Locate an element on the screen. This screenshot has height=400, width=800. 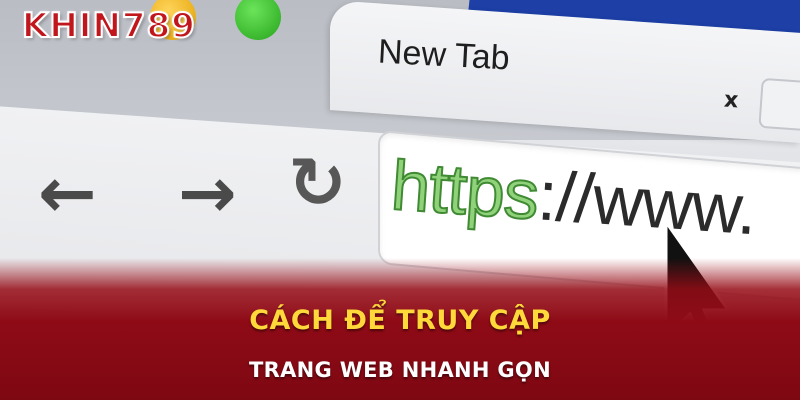
new-tab-button is located at coordinates (779, 105).